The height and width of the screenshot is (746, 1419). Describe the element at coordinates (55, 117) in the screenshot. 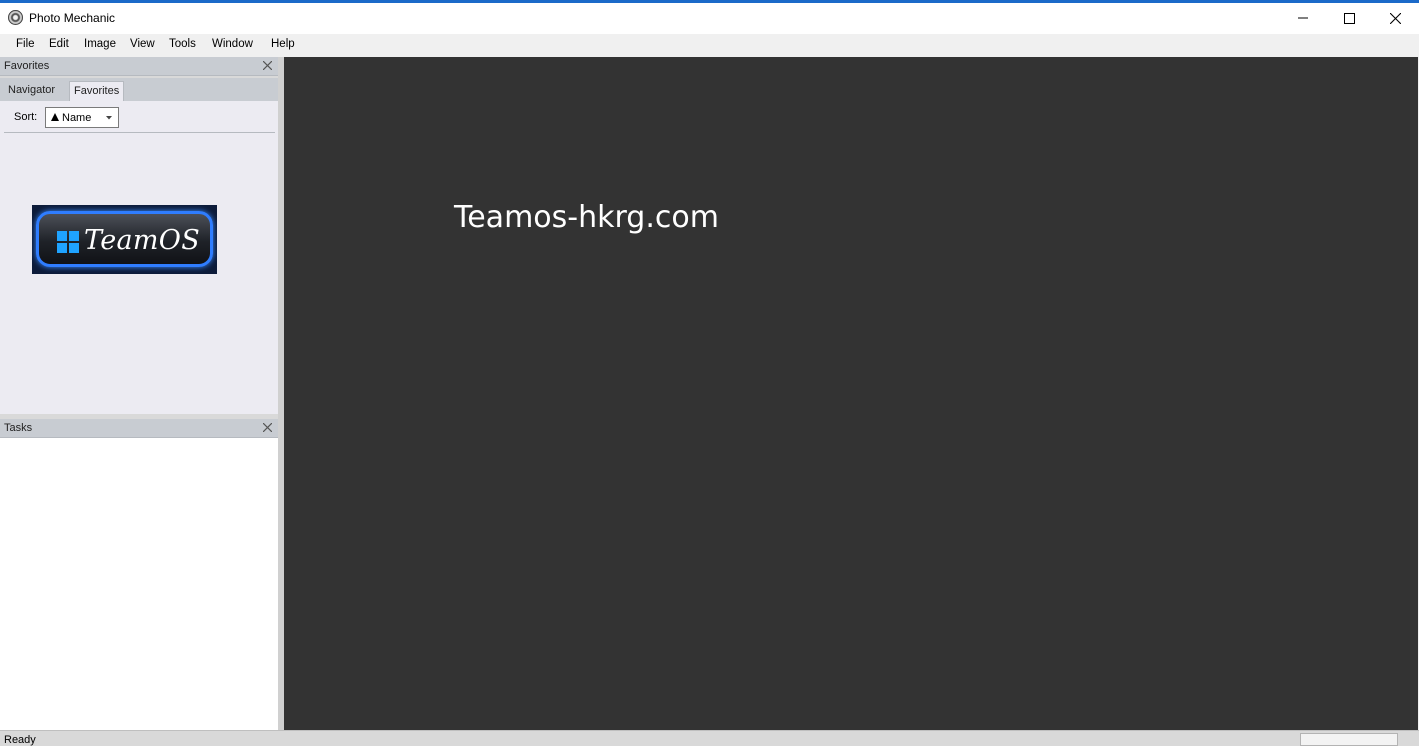

I see `sort-ascending-icon` at that location.